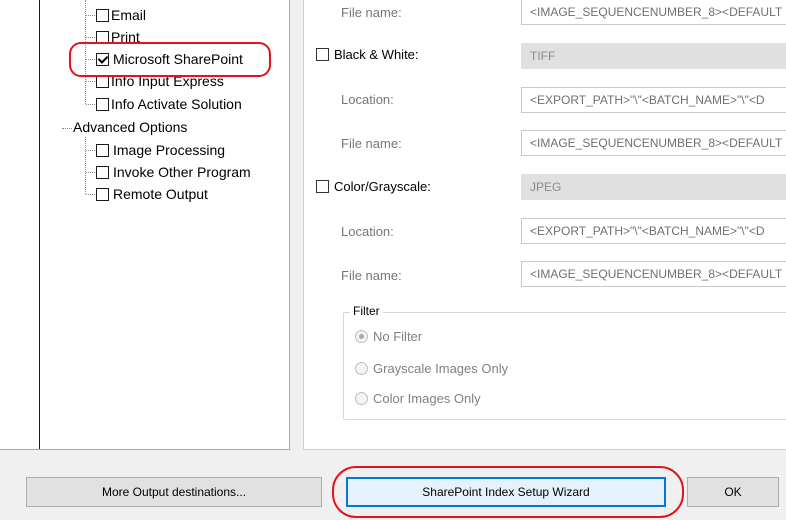  What do you see at coordinates (653, 56) in the screenshot?
I see `black-white-format-select: TIFF` at bounding box center [653, 56].